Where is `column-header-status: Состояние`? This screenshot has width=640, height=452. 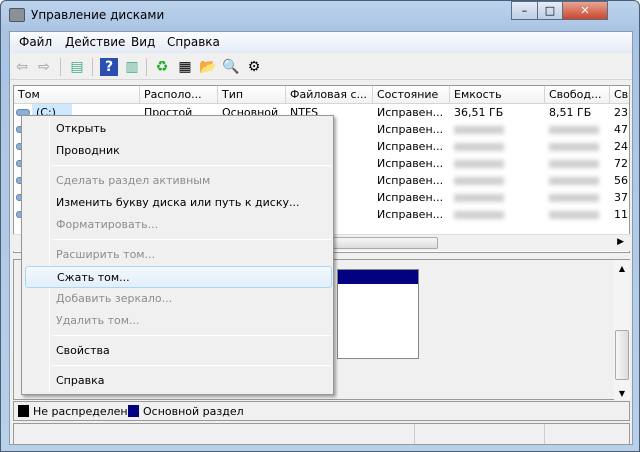
column-header-status: Состояние is located at coordinates (411, 95).